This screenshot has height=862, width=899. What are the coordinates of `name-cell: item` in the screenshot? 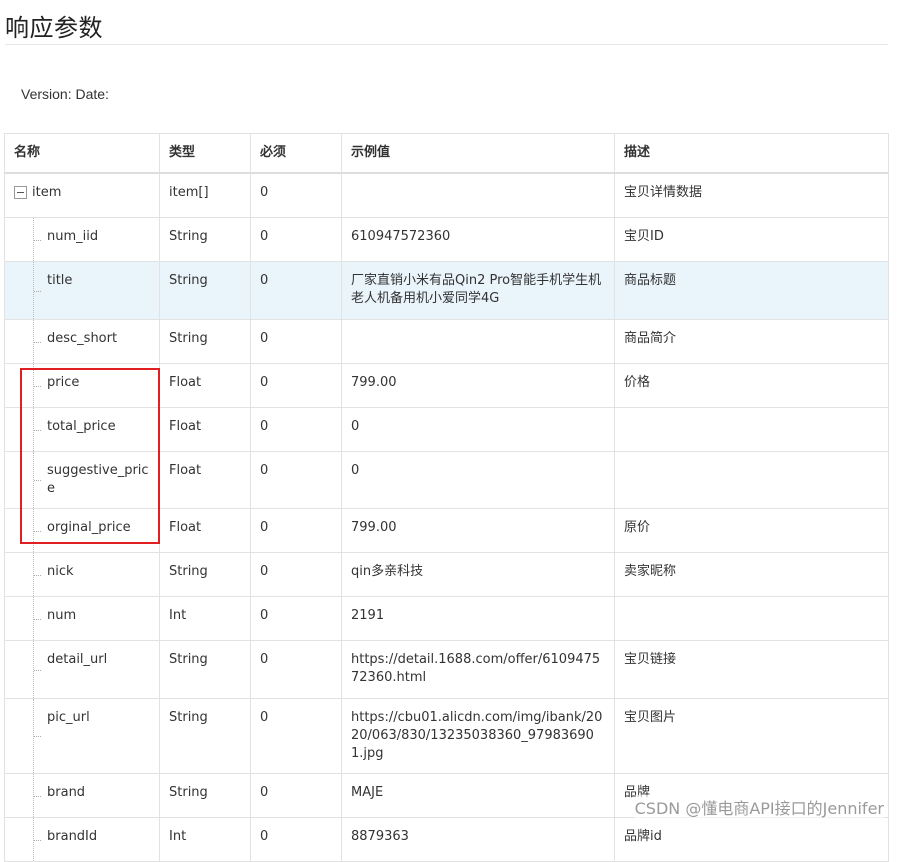 It's located at (82, 195).